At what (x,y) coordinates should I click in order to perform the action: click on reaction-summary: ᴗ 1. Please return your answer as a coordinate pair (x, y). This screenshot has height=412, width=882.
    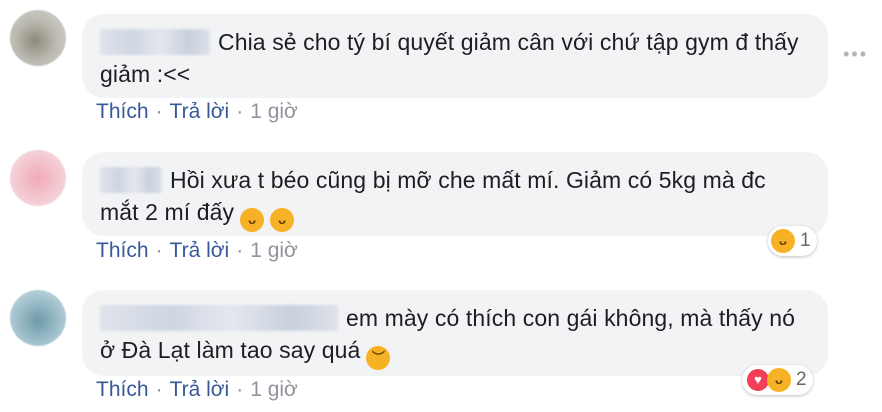
    Looking at the image, I should click on (792, 241).